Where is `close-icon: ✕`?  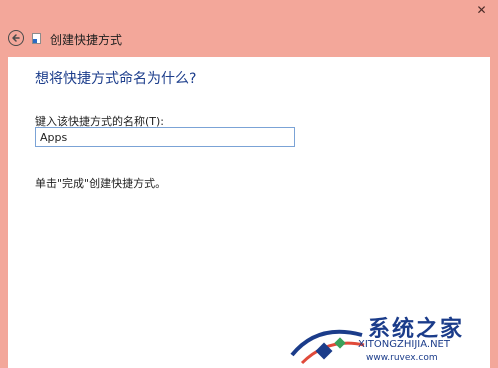
close-icon: ✕ is located at coordinates (481, 10).